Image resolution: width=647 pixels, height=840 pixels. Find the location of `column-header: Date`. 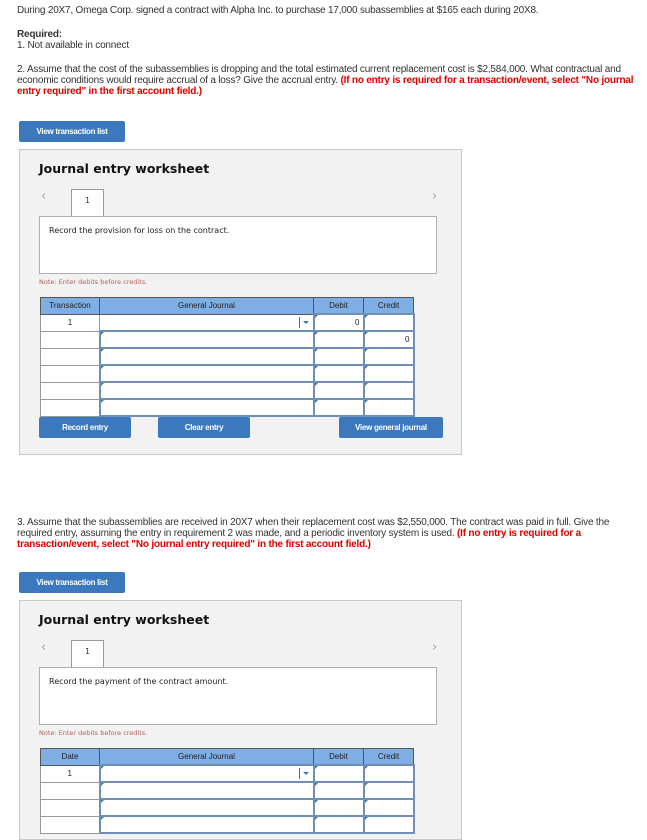

column-header: Date is located at coordinates (70, 757).